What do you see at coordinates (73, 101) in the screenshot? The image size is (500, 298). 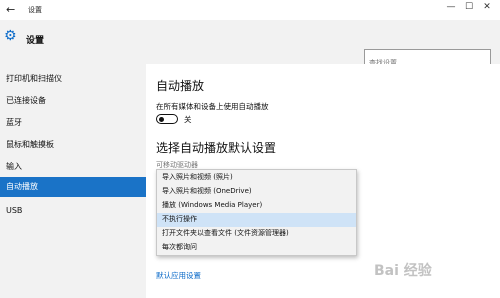 I see `sidebar-item-connected-devices: 已连接设备` at bounding box center [73, 101].